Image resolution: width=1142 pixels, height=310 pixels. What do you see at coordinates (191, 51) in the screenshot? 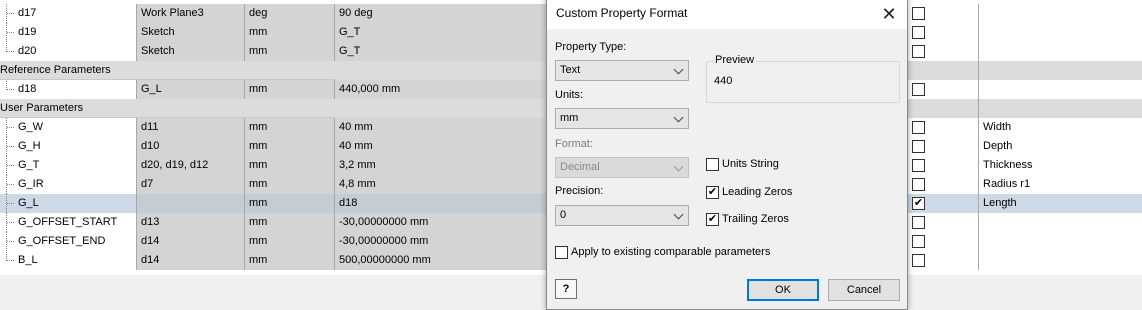
I see `consumed-by-cell: Sketch` at bounding box center [191, 51].